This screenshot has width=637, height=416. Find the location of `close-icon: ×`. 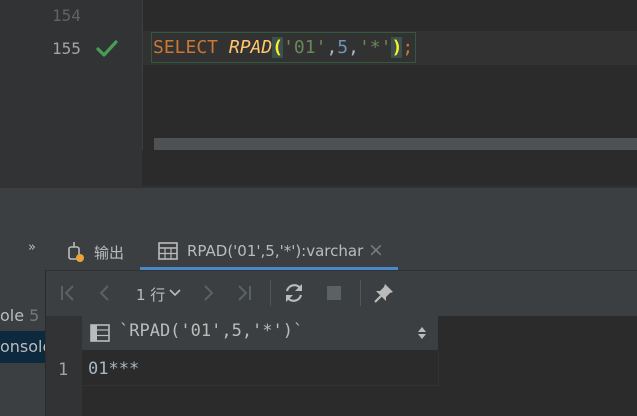

close-icon: × is located at coordinates (376, 250).